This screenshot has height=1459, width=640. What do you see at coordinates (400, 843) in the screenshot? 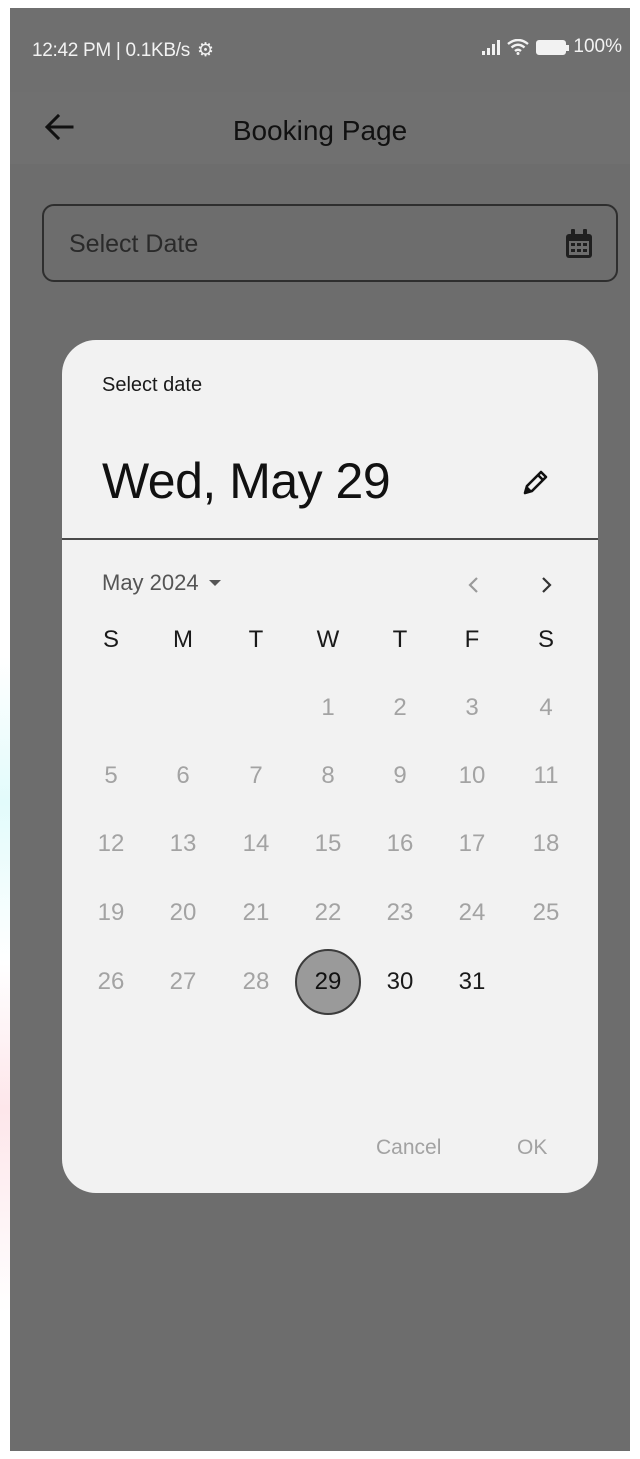
I see `calendar-day: 16` at bounding box center [400, 843].